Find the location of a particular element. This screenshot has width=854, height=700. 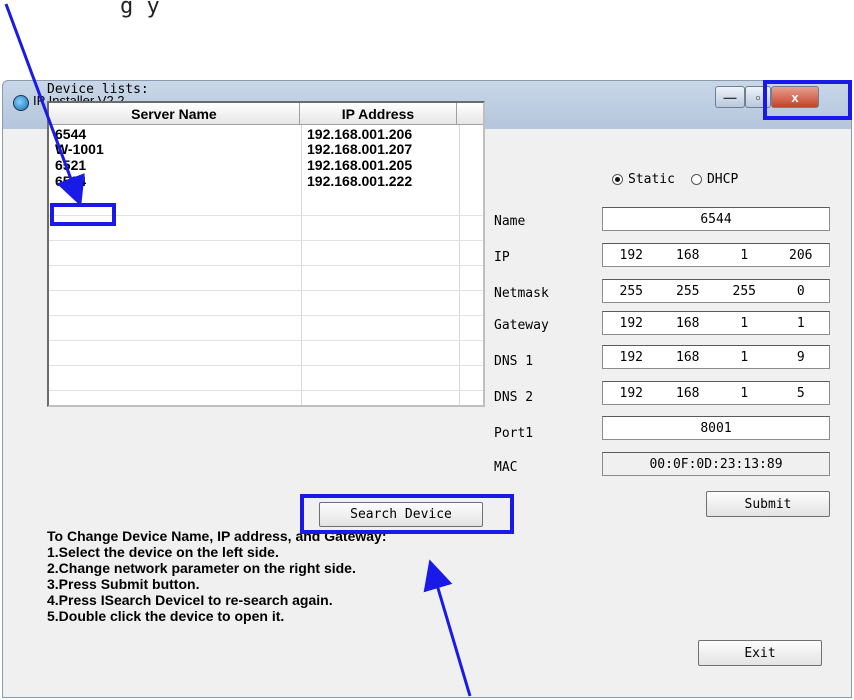

arrow-to-server-name is located at coordinates (44, 105).